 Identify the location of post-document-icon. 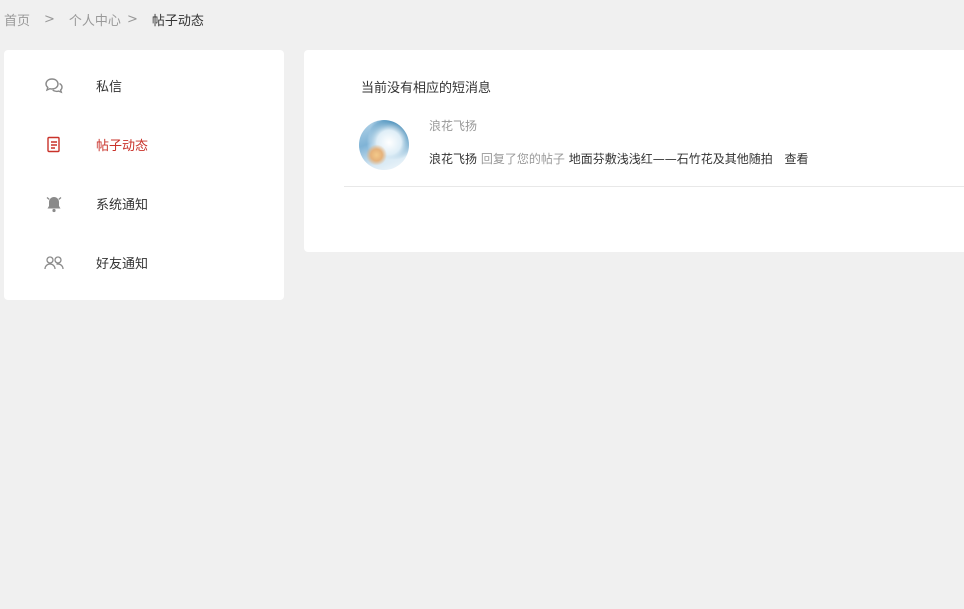
(54, 145).